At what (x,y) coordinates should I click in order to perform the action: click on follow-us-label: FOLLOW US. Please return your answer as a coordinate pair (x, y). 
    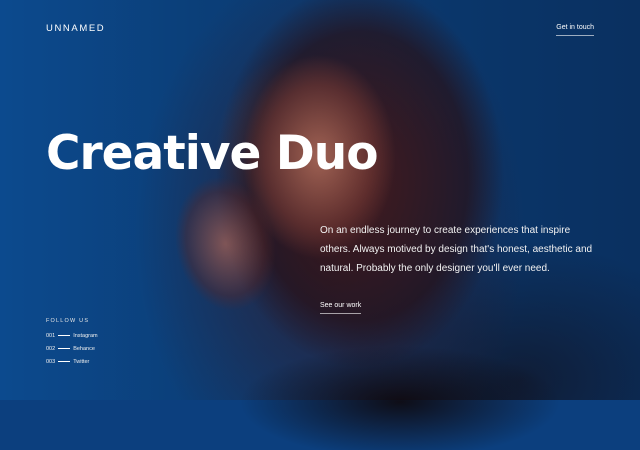
    Looking at the image, I should click on (68, 321).